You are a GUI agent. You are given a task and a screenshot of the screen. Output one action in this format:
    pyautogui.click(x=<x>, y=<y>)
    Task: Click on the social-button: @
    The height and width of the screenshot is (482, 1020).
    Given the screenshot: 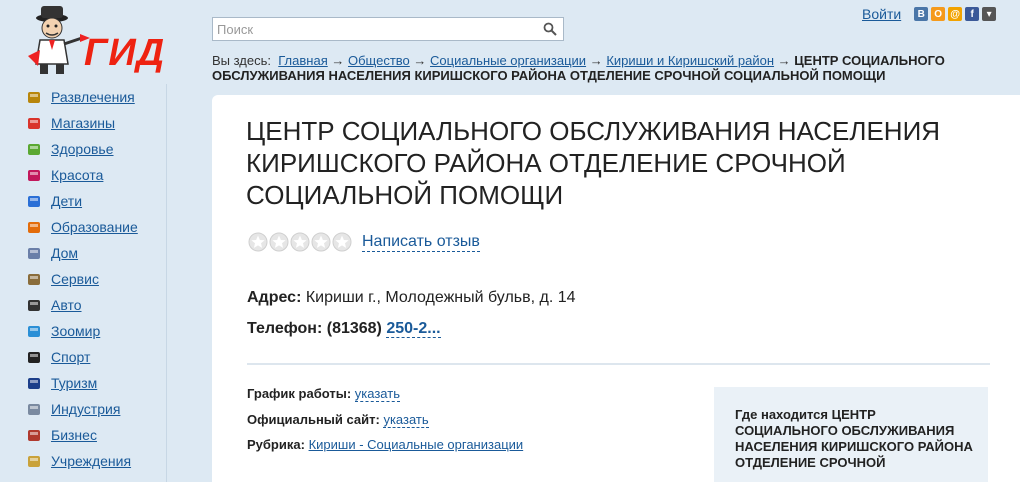 What is the action you would take?
    pyautogui.click(x=955, y=14)
    